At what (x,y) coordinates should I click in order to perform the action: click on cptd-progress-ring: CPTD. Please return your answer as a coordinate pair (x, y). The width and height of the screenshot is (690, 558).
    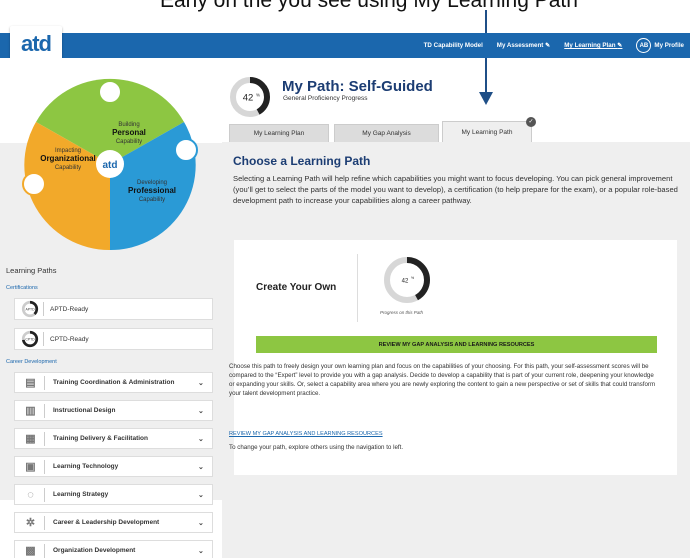
    Looking at the image, I should click on (30, 339).